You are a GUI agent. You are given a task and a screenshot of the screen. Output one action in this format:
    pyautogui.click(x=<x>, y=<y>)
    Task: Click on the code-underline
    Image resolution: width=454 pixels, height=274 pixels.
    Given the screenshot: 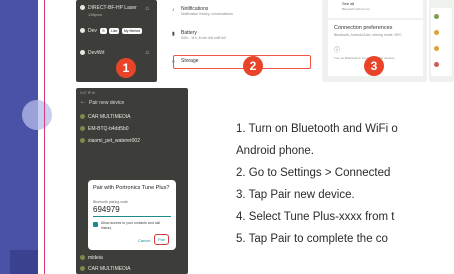 What is the action you would take?
    pyautogui.click(x=132, y=216)
    